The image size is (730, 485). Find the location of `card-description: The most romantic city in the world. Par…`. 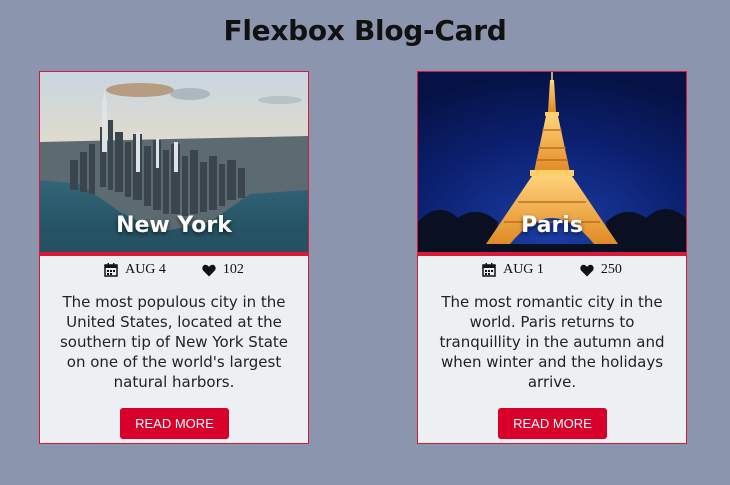

card-description: The most romantic city in the world. Par… is located at coordinates (552, 342).